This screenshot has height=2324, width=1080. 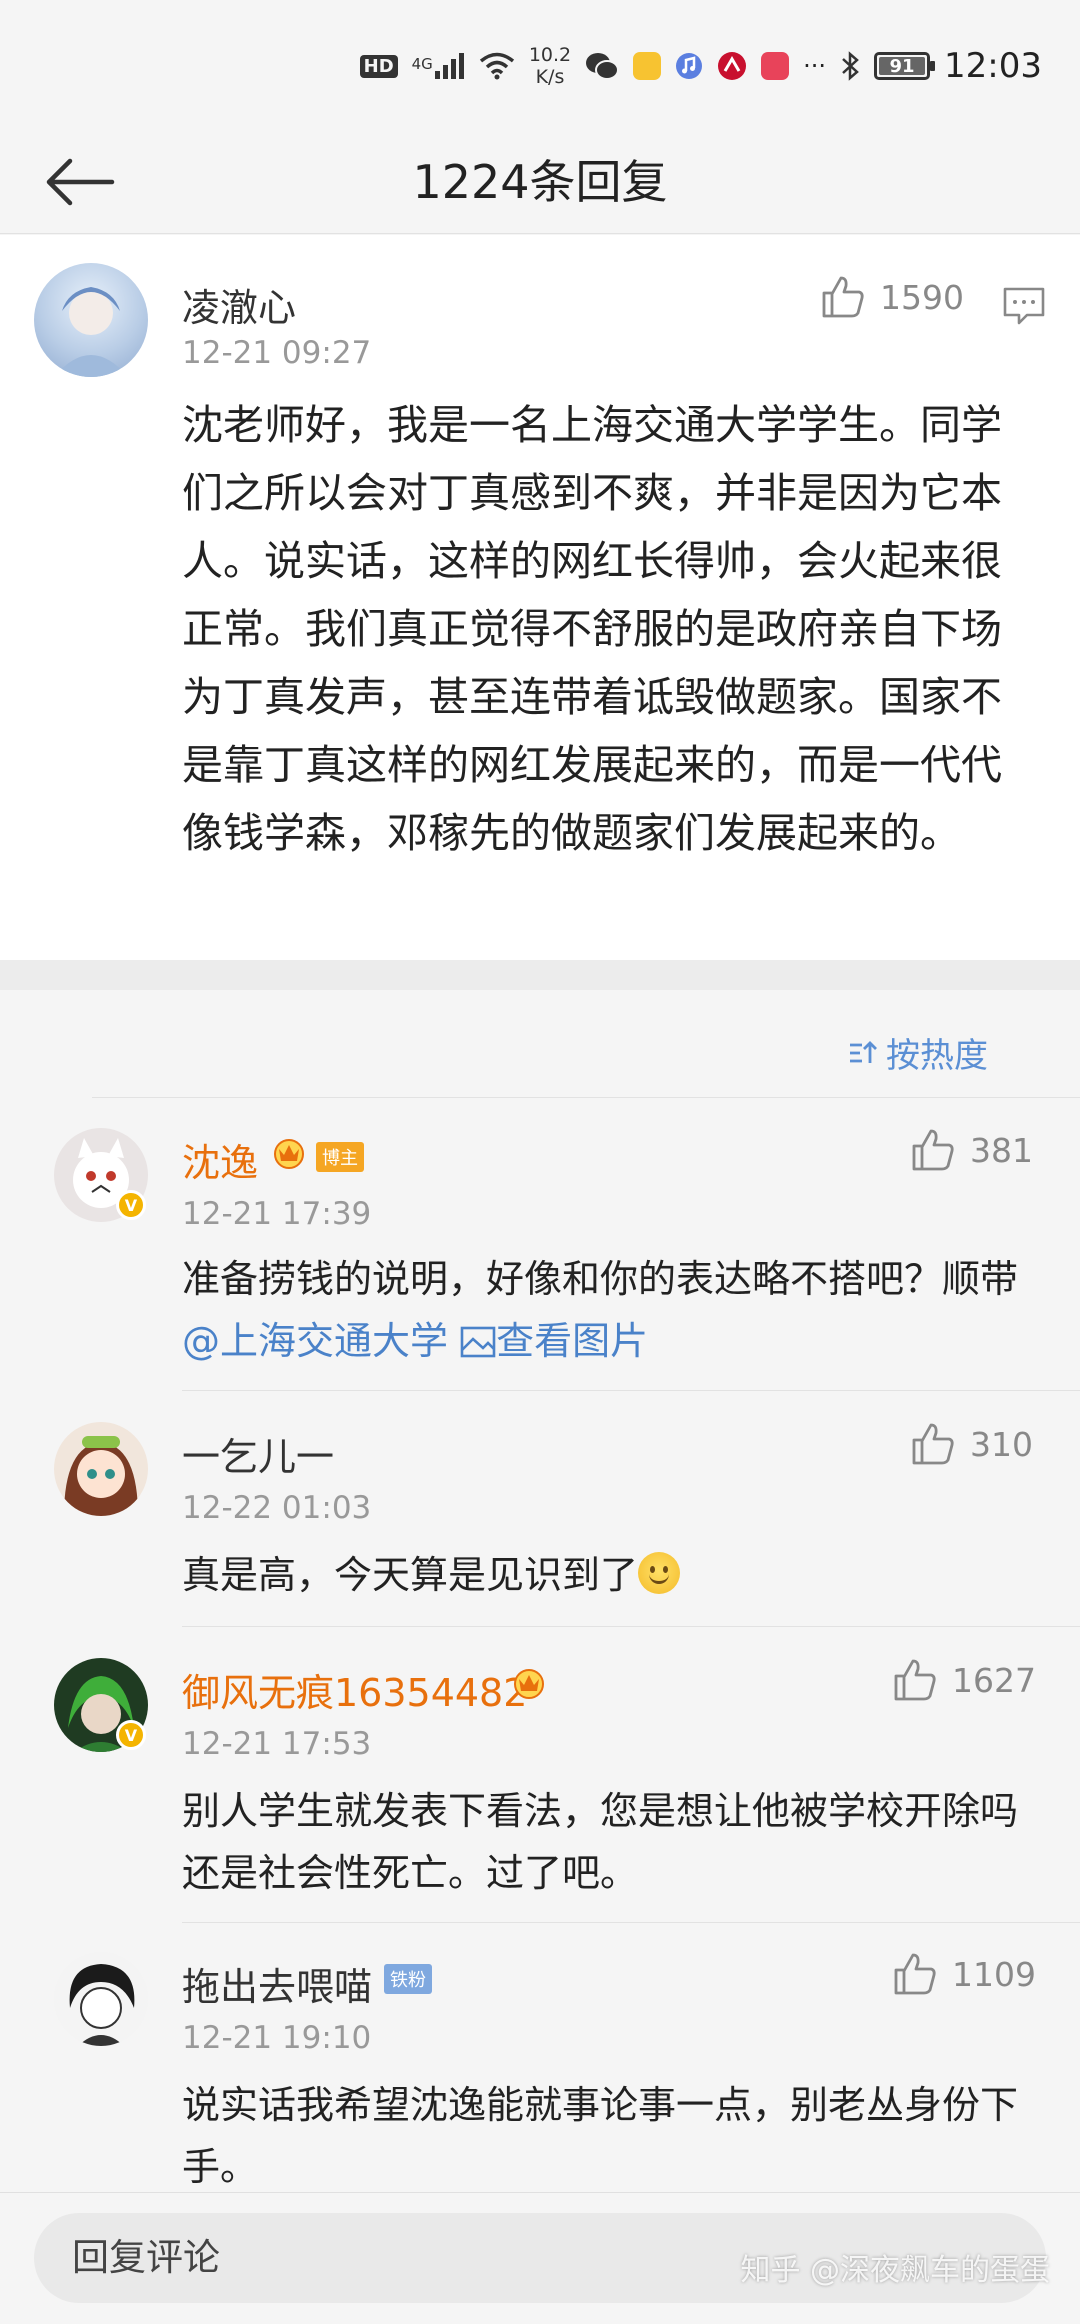 I want to click on top-bar: 1224条回复, so click(x=540, y=182).